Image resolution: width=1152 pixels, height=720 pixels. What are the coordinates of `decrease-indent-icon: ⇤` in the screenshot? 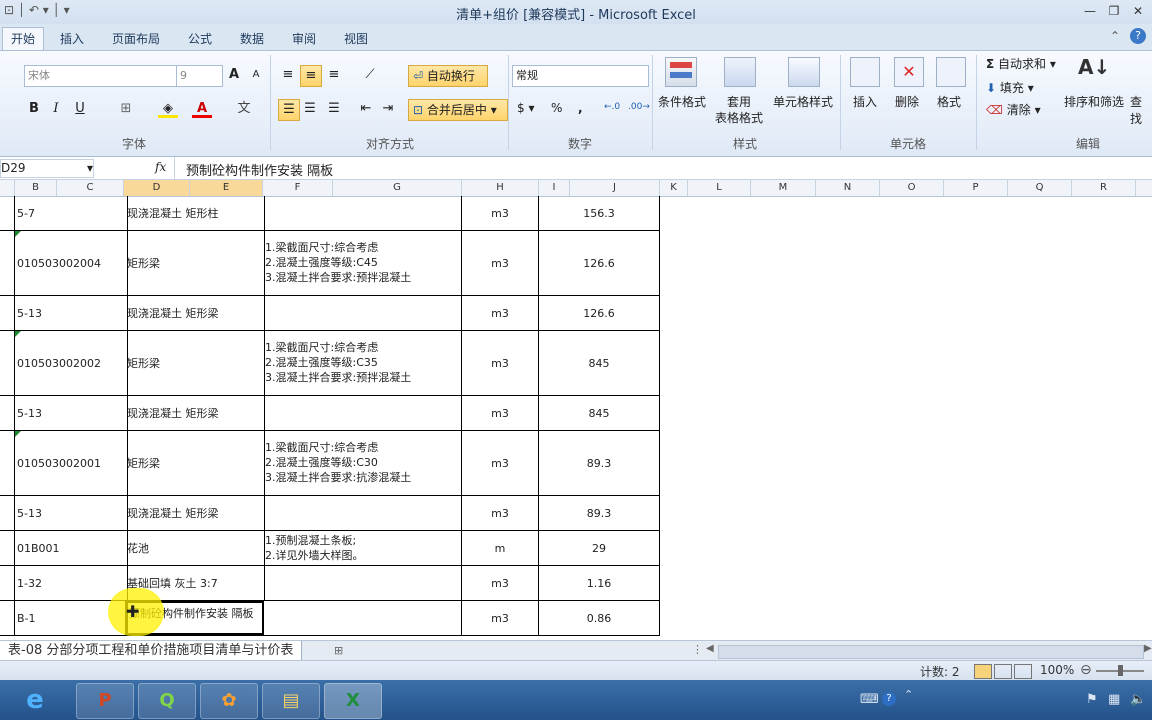 It's located at (366, 109).